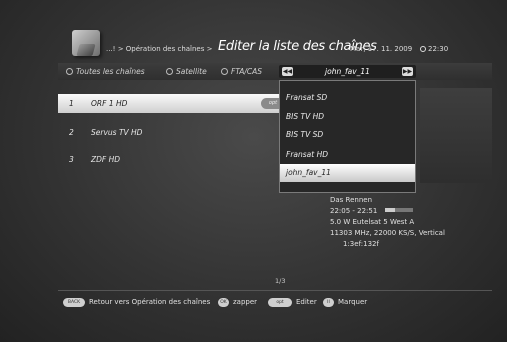 The height and width of the screenshot is (342, 507). What do you see at coordinates (246, 71) in the screenshot?
I see `filter-label: FTA/CAS` at bounding box center [246, 71].